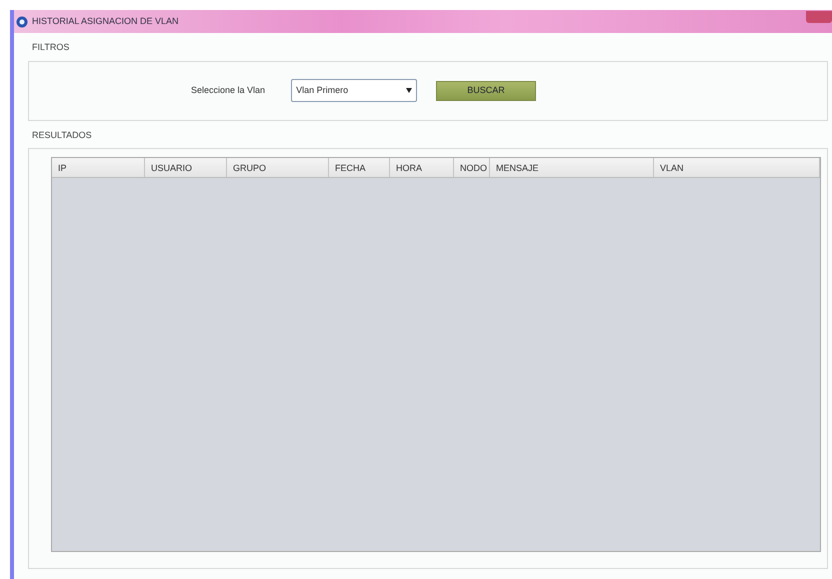 The height and width of the screenshot is (579, 832). Describe the element at coordinates (51, 47) in the screenshot. I see `section-title: FILTROS` at that location.